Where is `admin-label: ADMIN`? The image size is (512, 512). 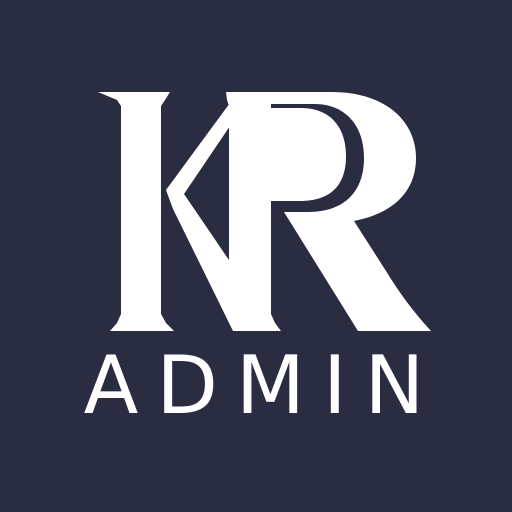 admin-label: ADMIN is located at coordinates (263, 385).